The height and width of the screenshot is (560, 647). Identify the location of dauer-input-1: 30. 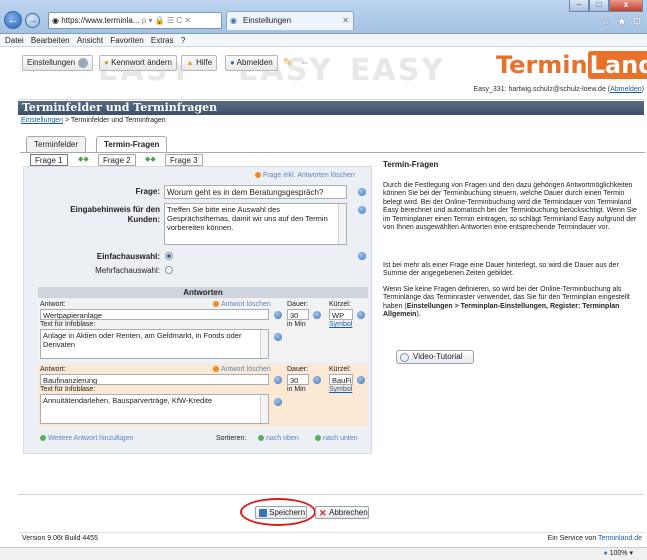
(298, 314).